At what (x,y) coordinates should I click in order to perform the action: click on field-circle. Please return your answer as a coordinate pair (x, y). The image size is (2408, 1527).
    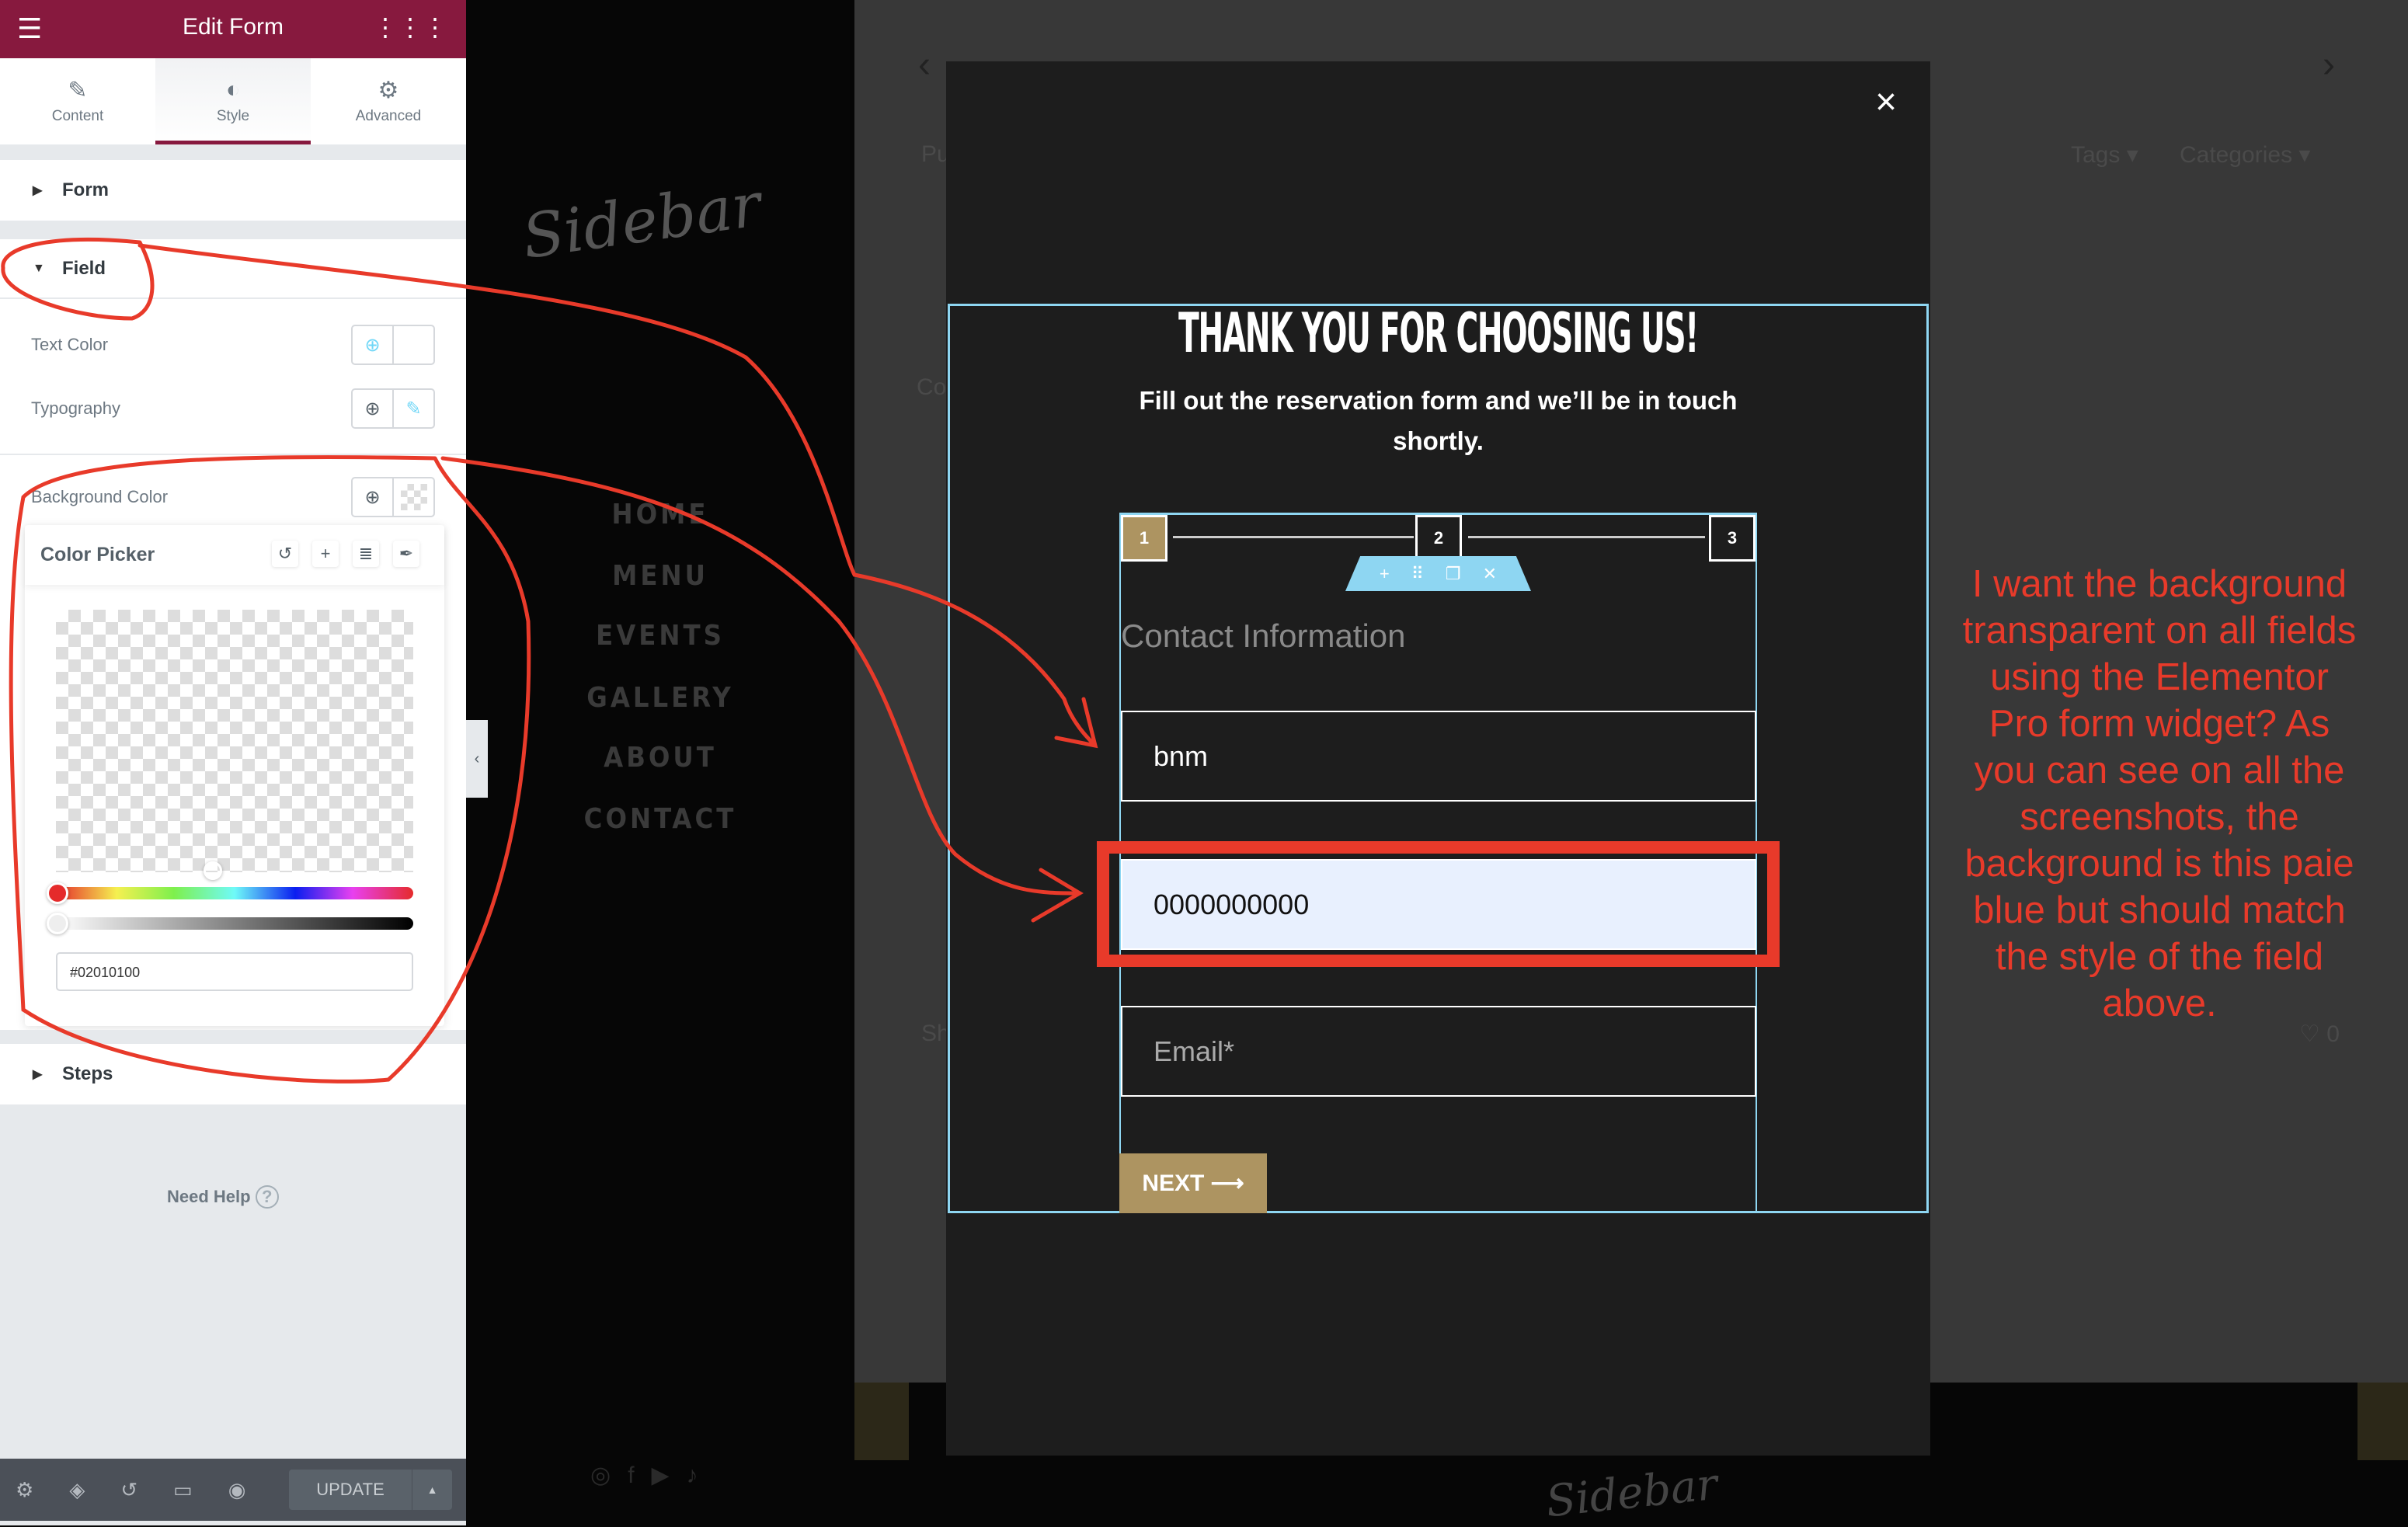
    Looking at the image, I should click on (78, 279).